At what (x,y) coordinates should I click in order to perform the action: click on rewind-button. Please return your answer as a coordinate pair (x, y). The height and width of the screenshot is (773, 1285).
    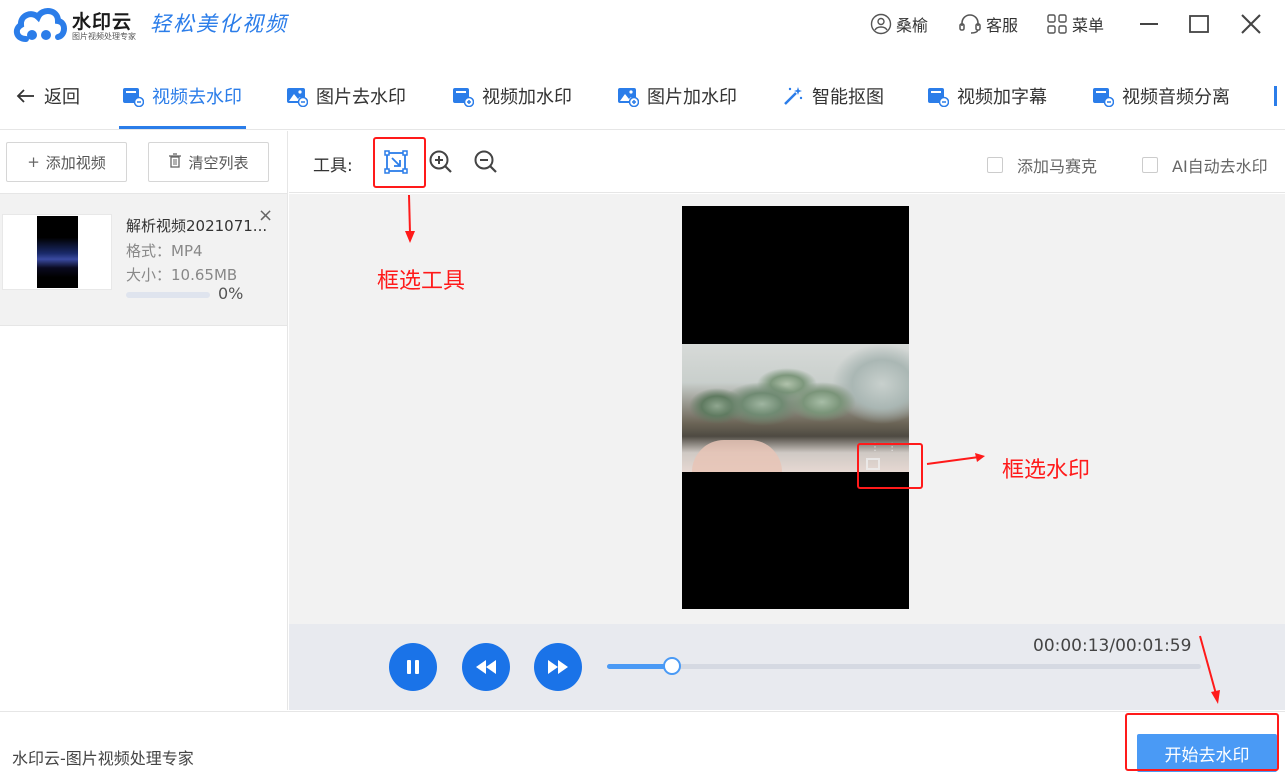
    Looking at the image, I should click on (486, 667).